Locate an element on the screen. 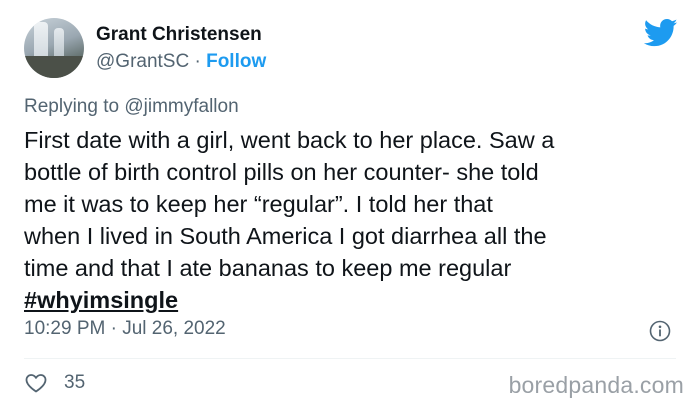  author-handle-row: @GrantSC · Follow is located at coordinates (181, 62).